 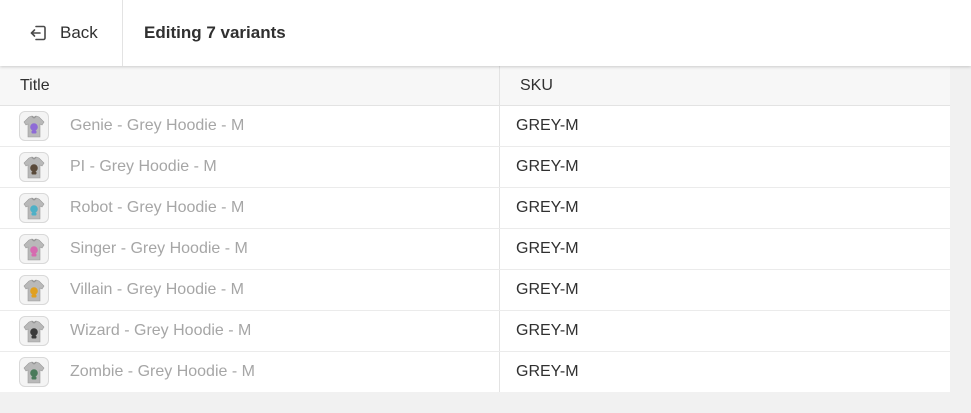 I want to click on table-row: Villain - Grey Hoodie - M, so click(x=475, y=290).